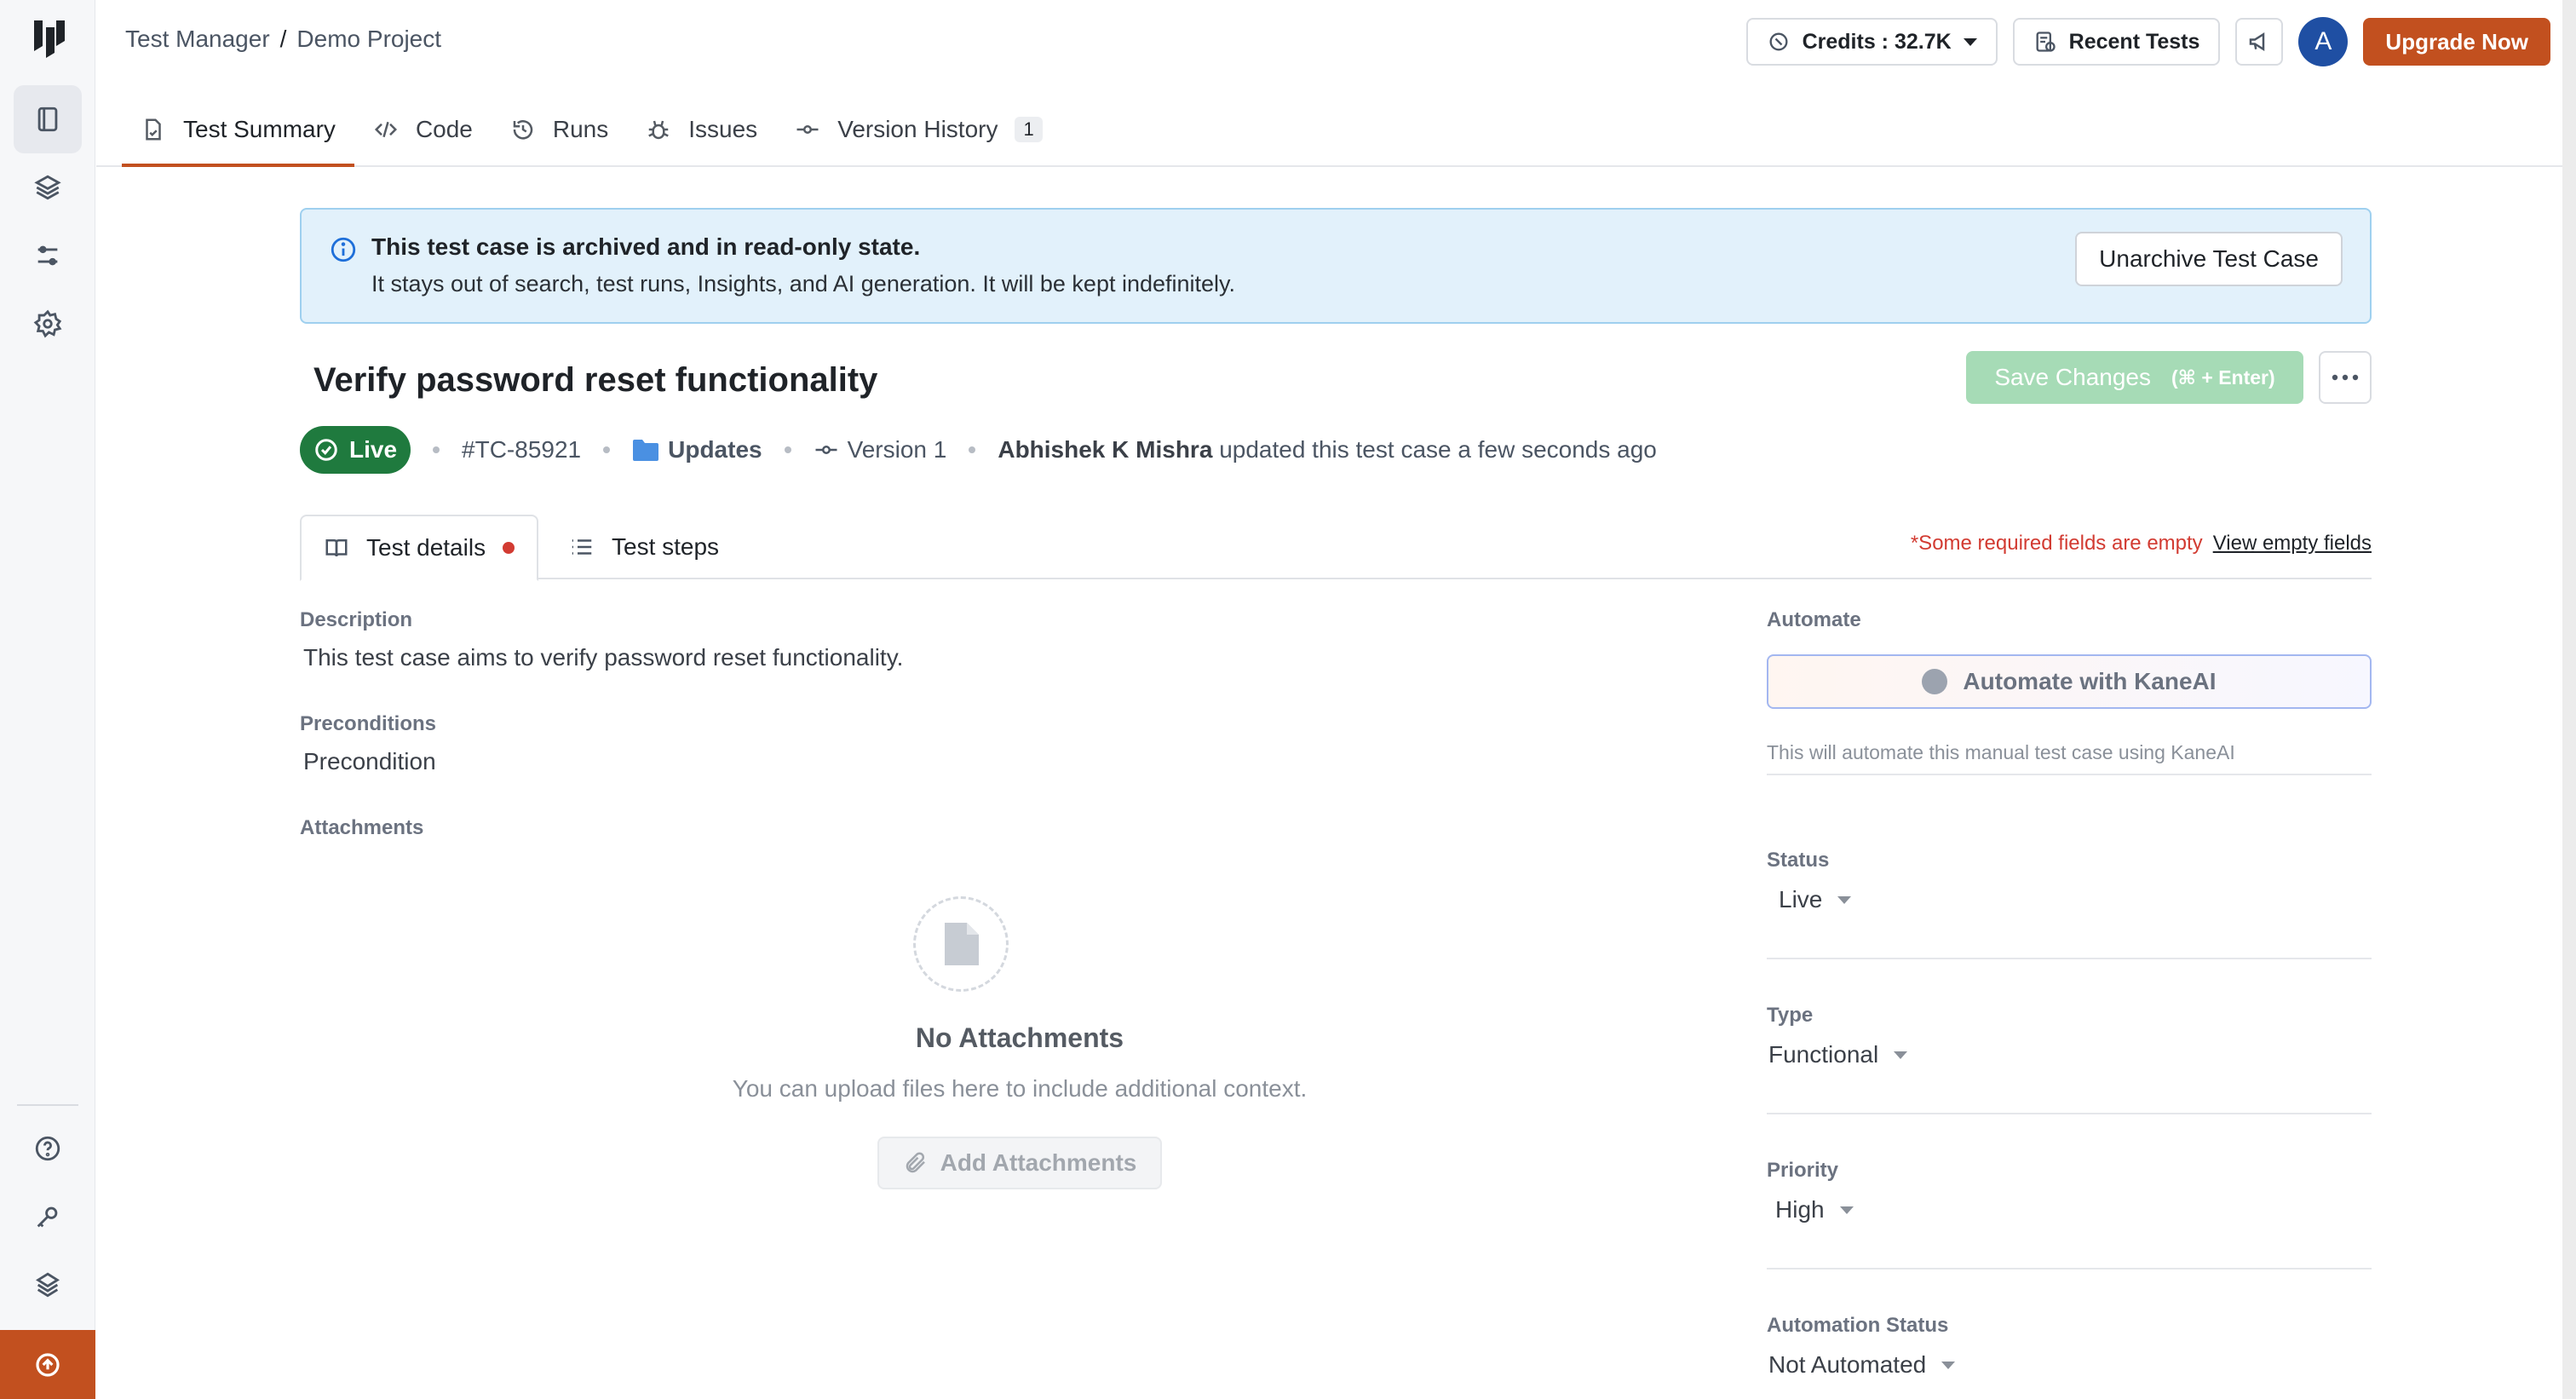  What do you see at coordinates (1838, 1054) in the screenshot?
I see `type-dropdown: Functional` at bounding box center [1838, 1054].